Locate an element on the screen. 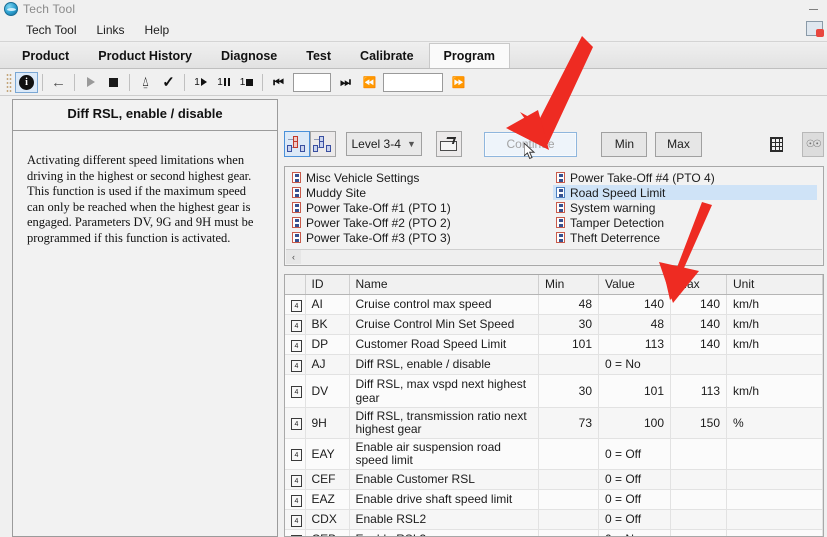 The width and height of the screenshot is (827, 537). check-icon: ✓ is located at coordinates (168, 82).